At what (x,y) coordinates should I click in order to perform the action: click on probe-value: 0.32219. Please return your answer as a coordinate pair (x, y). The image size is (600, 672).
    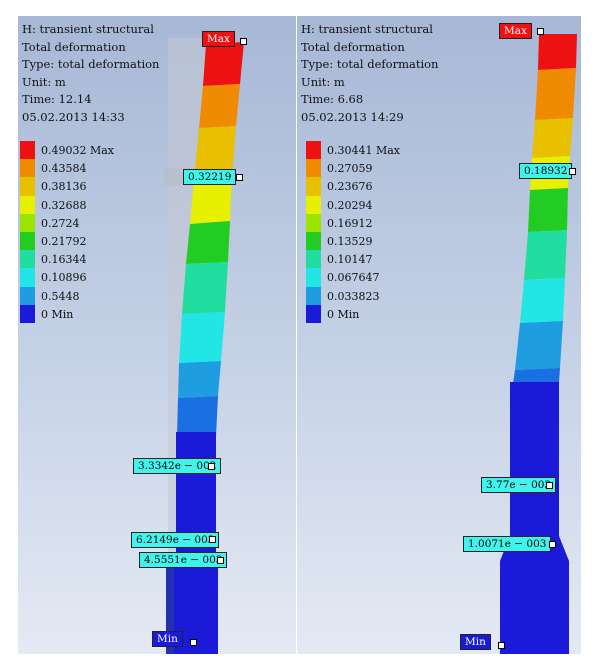
    Looking at the image, I should click on (210, 177).